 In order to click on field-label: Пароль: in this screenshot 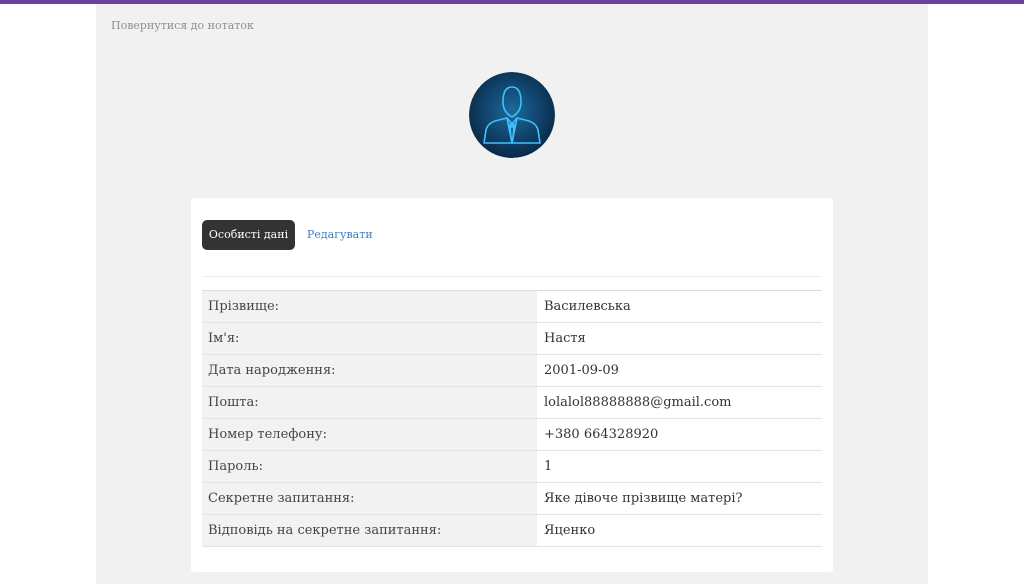, I will do `click(369, 466)`.